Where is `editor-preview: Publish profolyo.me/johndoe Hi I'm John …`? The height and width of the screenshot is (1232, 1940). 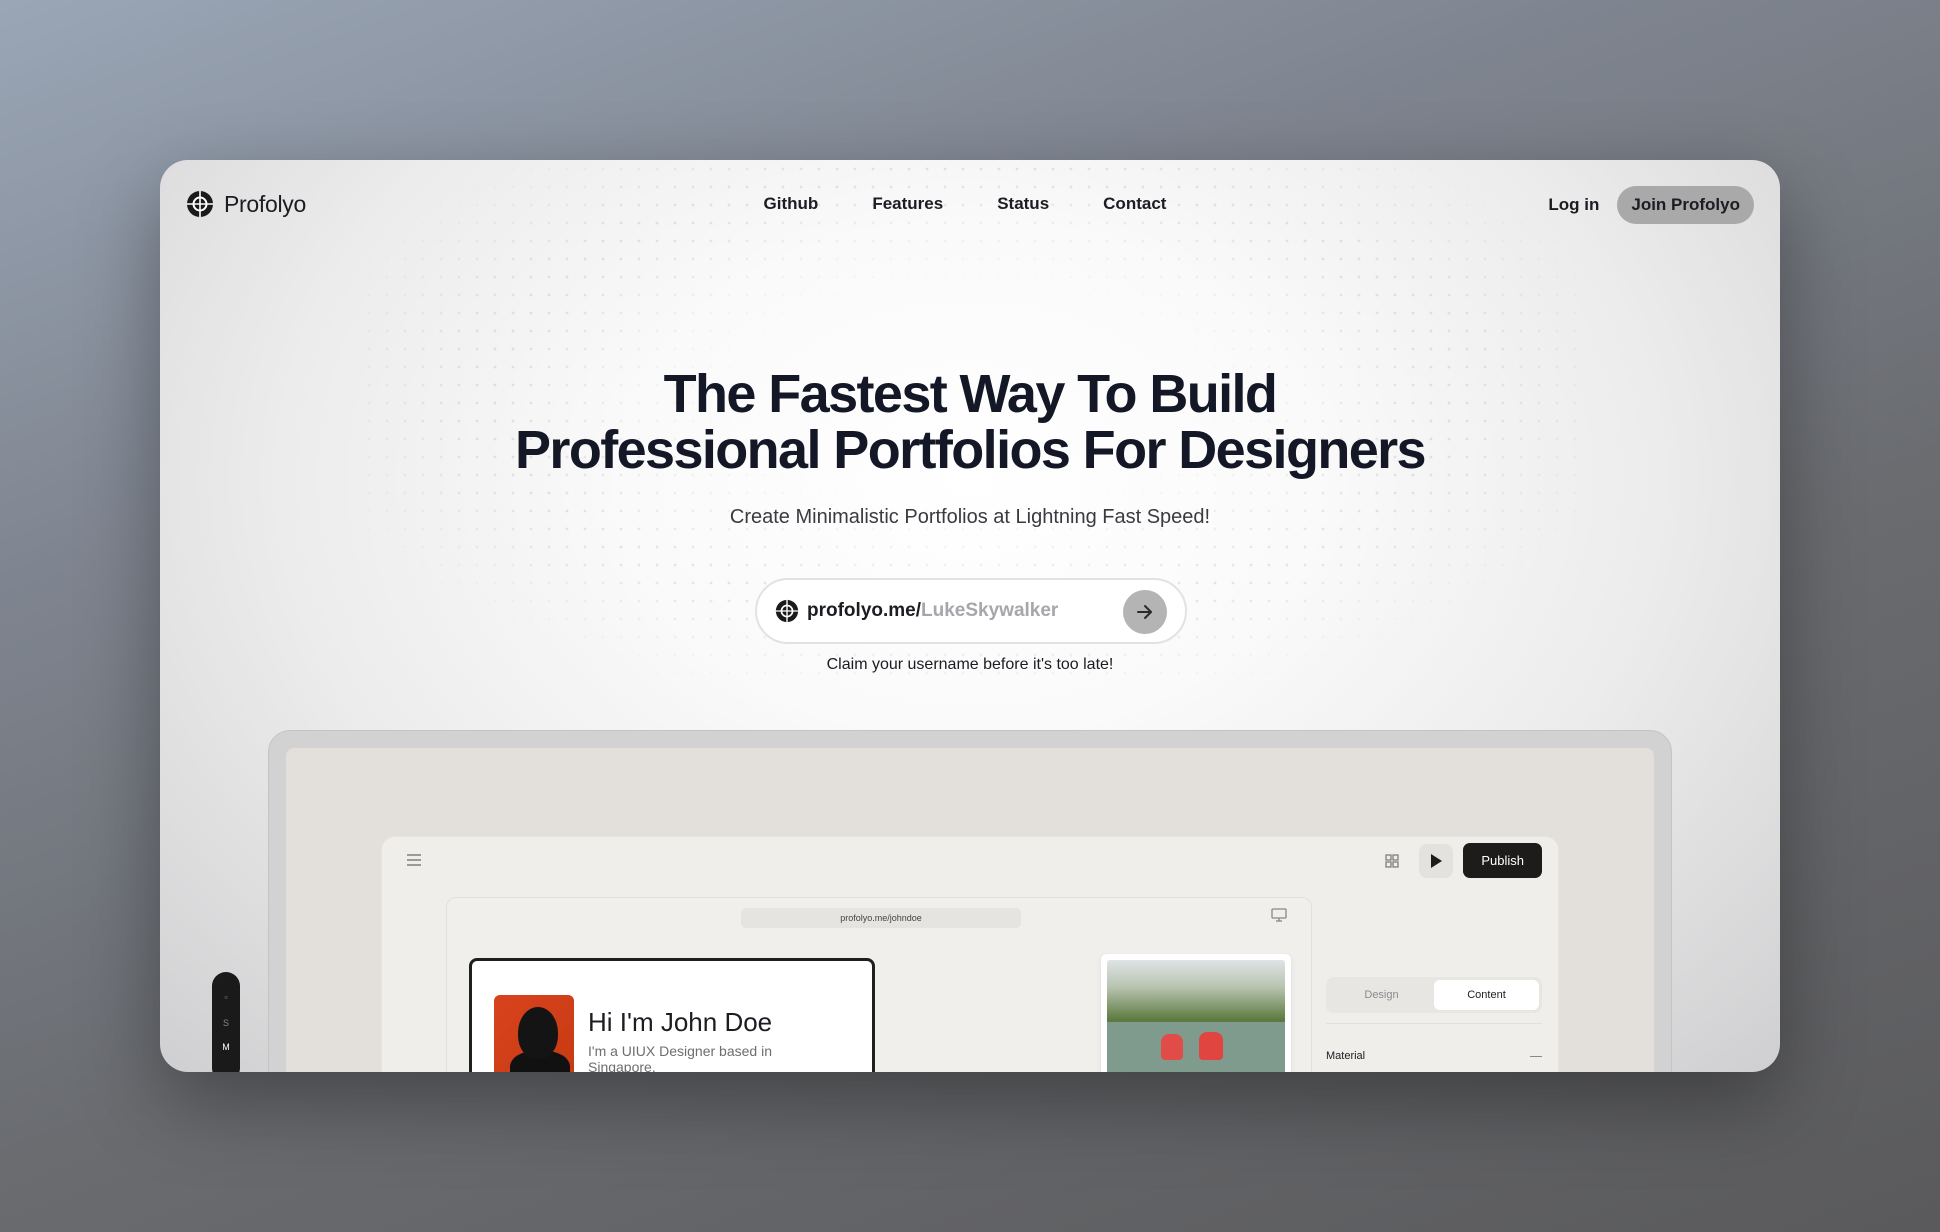
editor-preview: Publish profolyo.me/johndoe Hi I'm John … is located at coordinates (970, 954).